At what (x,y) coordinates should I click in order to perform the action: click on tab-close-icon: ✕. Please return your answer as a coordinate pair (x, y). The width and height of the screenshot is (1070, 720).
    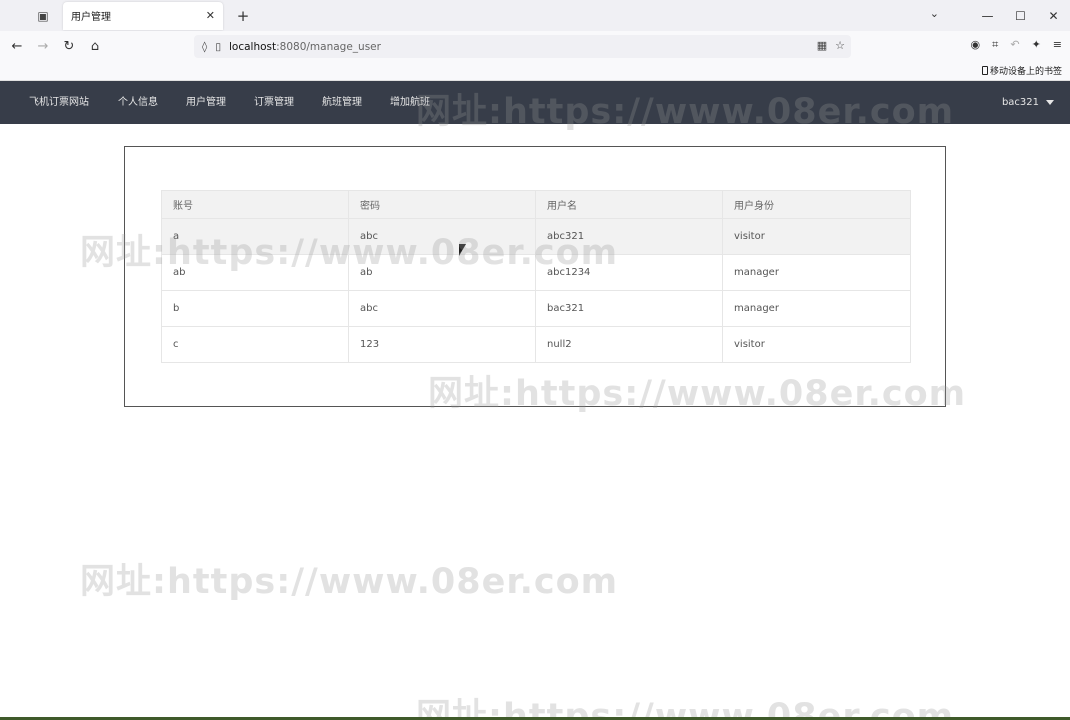
    Looking at the image, I should click on (210, 15).